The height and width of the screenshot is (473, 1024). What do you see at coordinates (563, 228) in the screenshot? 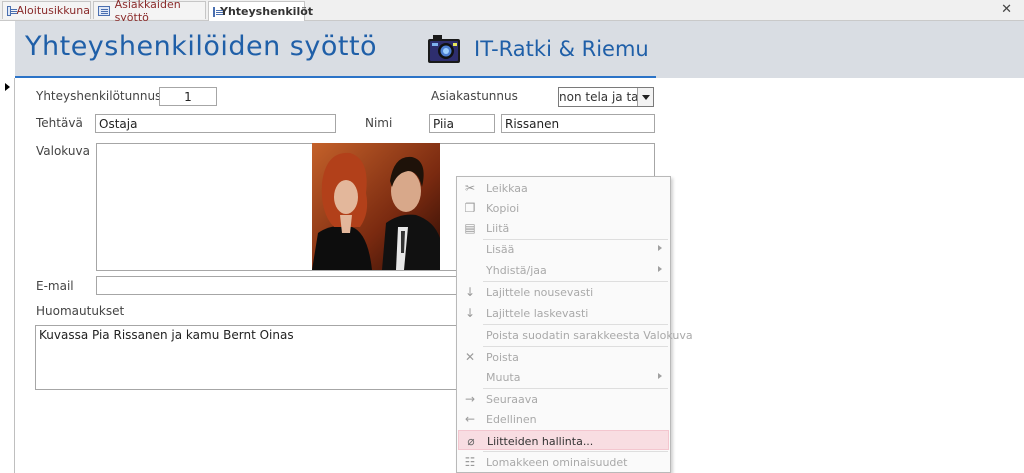
I see `menu-item-paste: ▤ Liitä` at bounding box center [563, 228].